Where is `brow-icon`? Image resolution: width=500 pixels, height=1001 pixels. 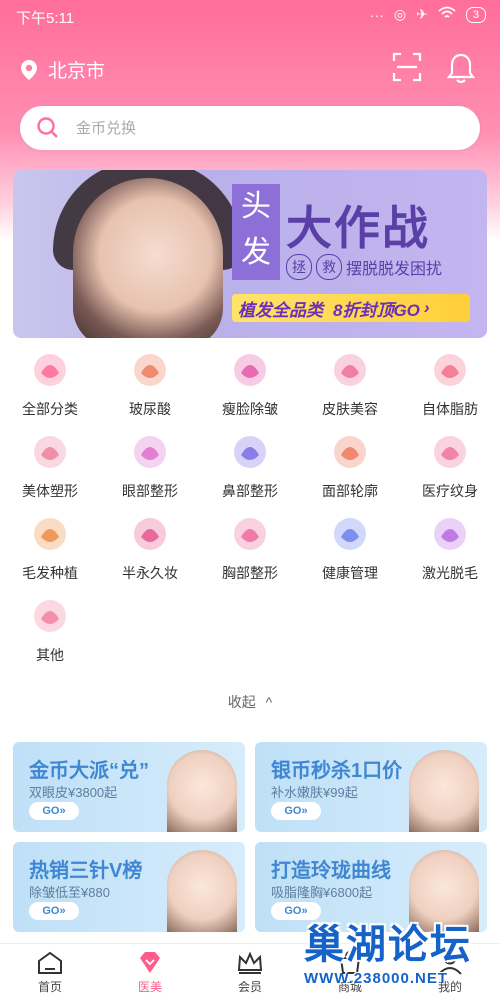
brow-icon is located at coordinates (150, 534).